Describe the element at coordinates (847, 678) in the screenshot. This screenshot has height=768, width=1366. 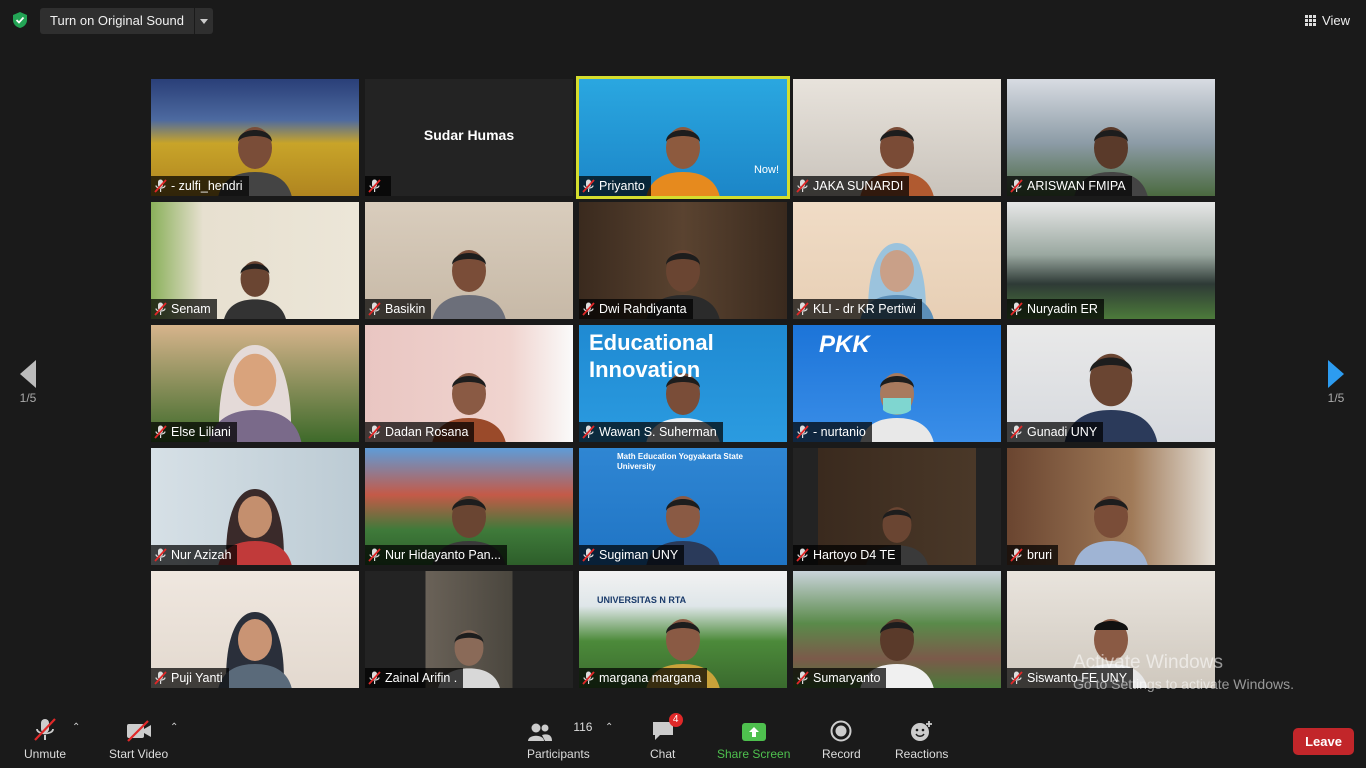
I see `participant-name: Sumaryanto` at that location.